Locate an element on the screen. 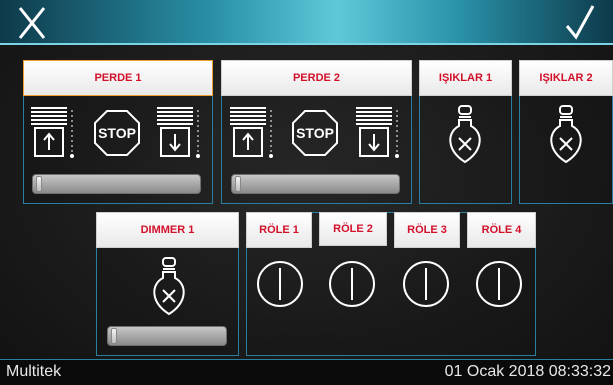 The width and height of the screenshot is (613, 385). shutter-1-label-button: PERDE 1 is located at coordinates (118, 78).